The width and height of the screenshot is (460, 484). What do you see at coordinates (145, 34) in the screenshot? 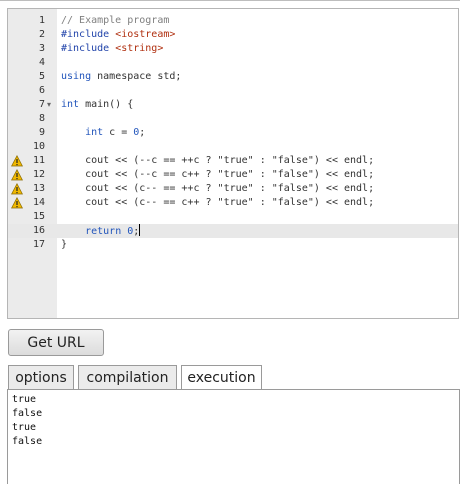
I see `code-token: <iostream>` at bounding box center [145, 34].